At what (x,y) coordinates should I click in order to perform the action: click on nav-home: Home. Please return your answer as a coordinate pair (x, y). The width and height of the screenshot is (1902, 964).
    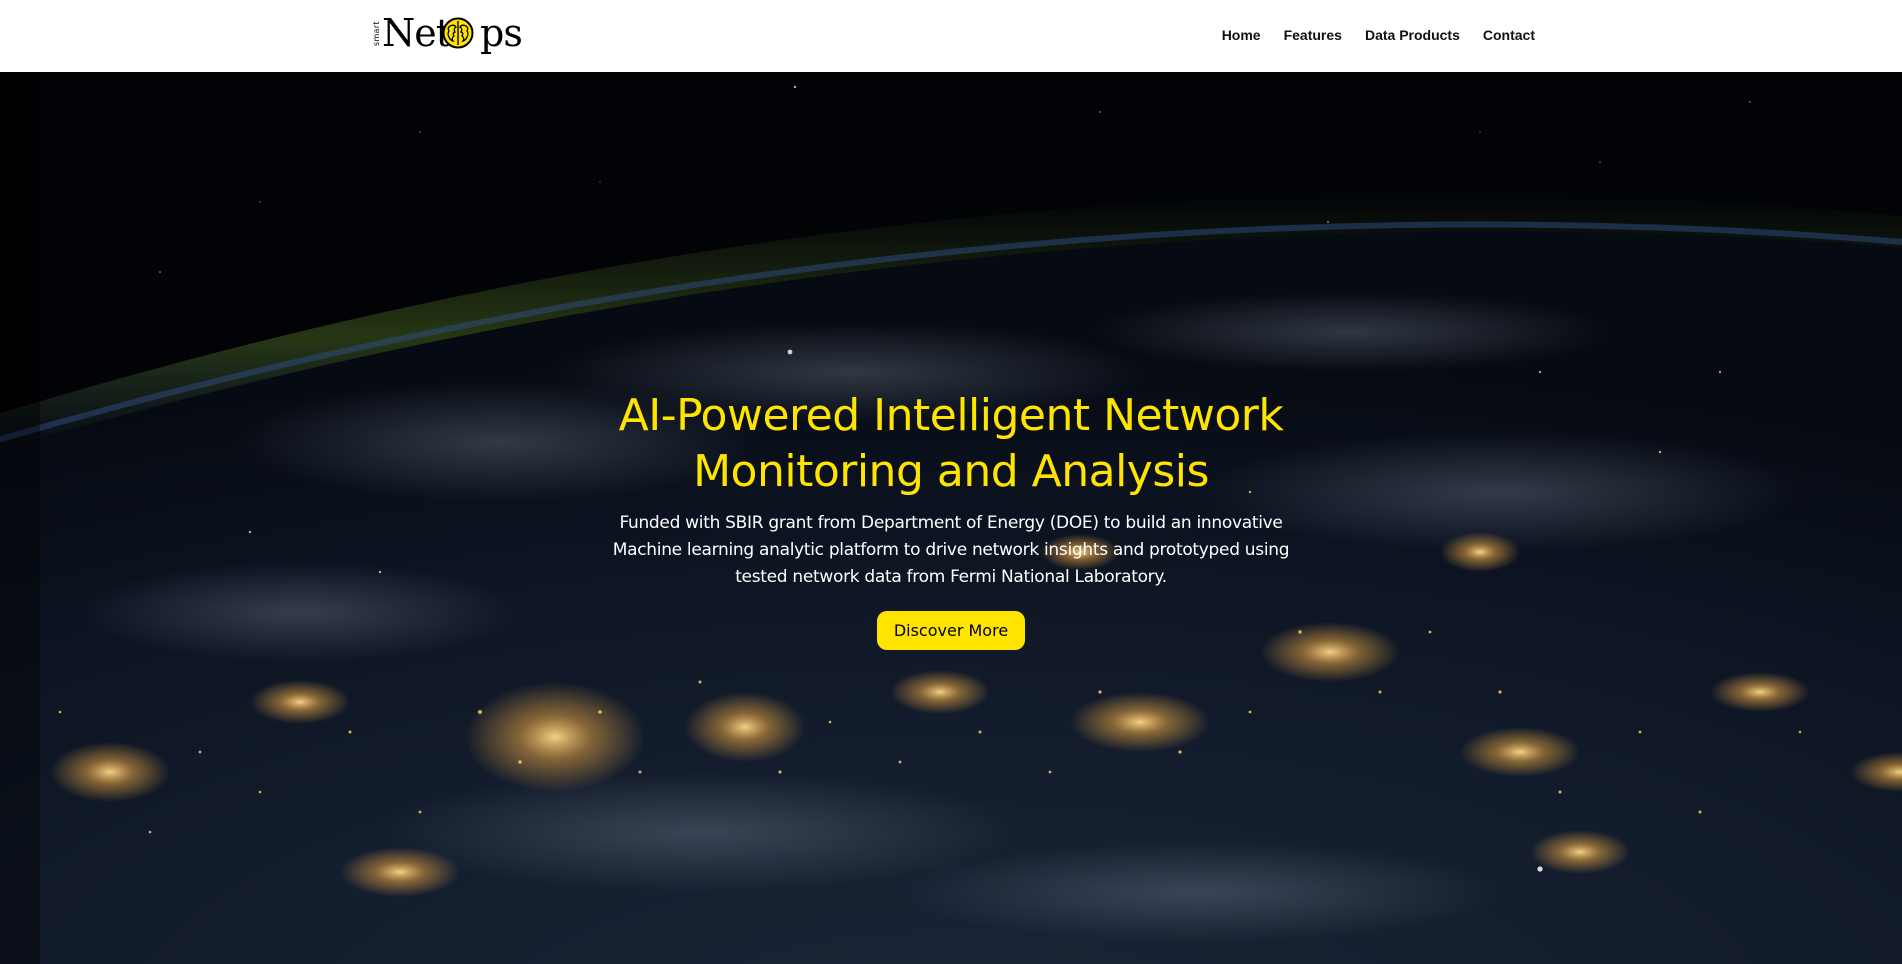
    Looking at the image, I should click on (1241, 35).